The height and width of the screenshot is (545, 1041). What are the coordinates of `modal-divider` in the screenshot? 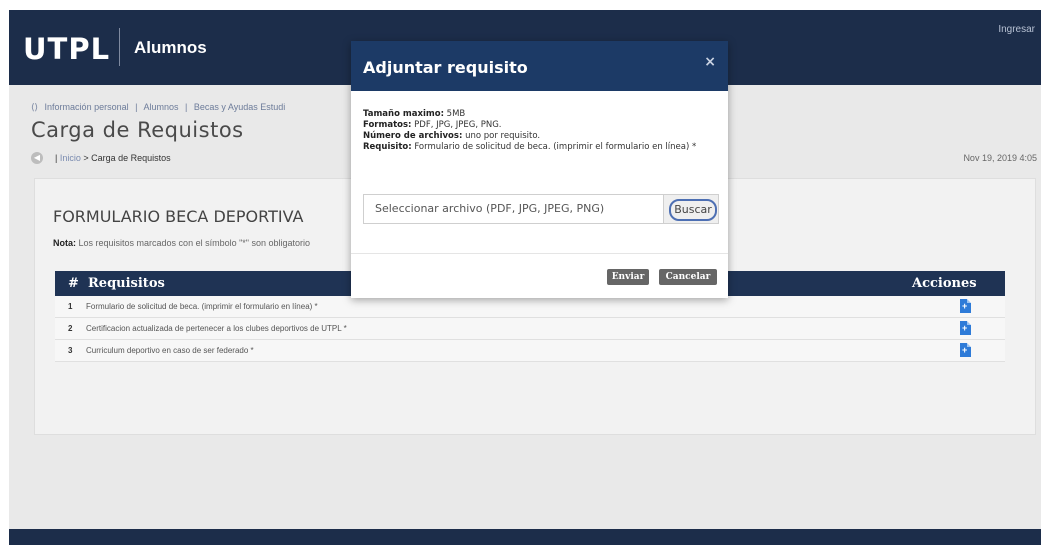 It's located at (539, 253).